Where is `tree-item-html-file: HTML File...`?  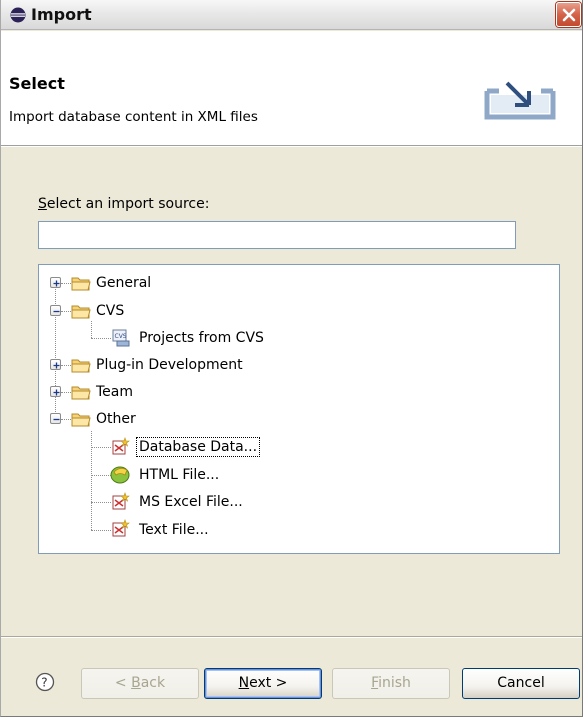 tree-item-html-file: HTML File... is located at coordinates (179, 475).